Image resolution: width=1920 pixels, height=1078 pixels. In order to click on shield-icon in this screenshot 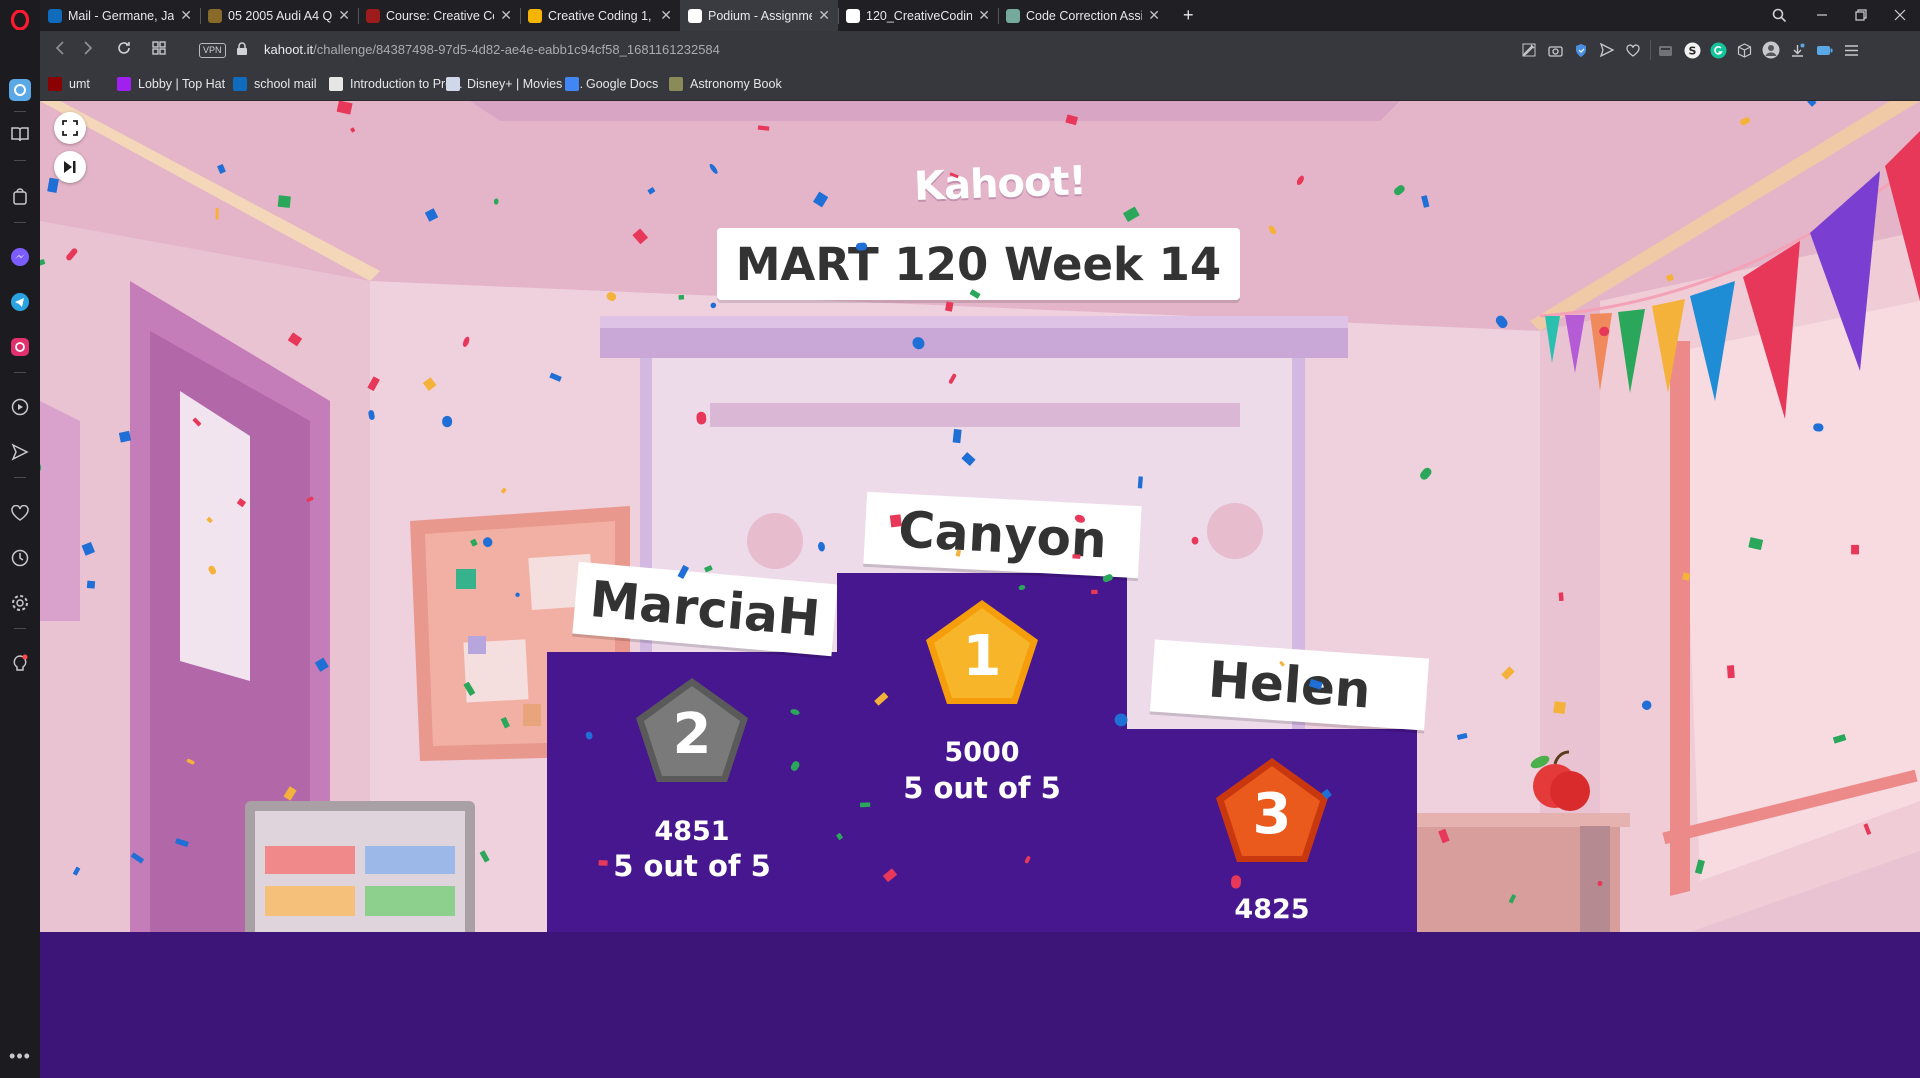, I will do `click(1581, 50)`.